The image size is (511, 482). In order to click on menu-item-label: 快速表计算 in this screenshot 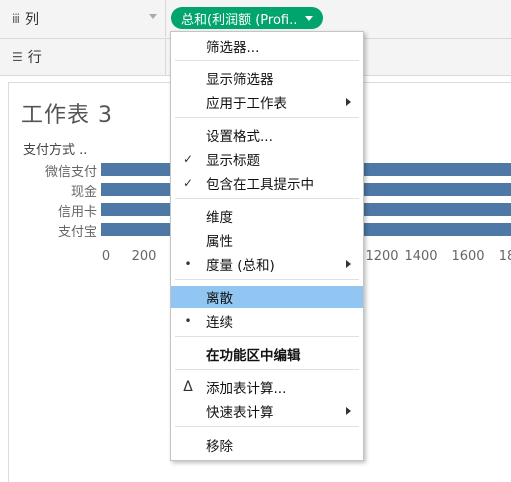, I will do `click(240, 413)`.